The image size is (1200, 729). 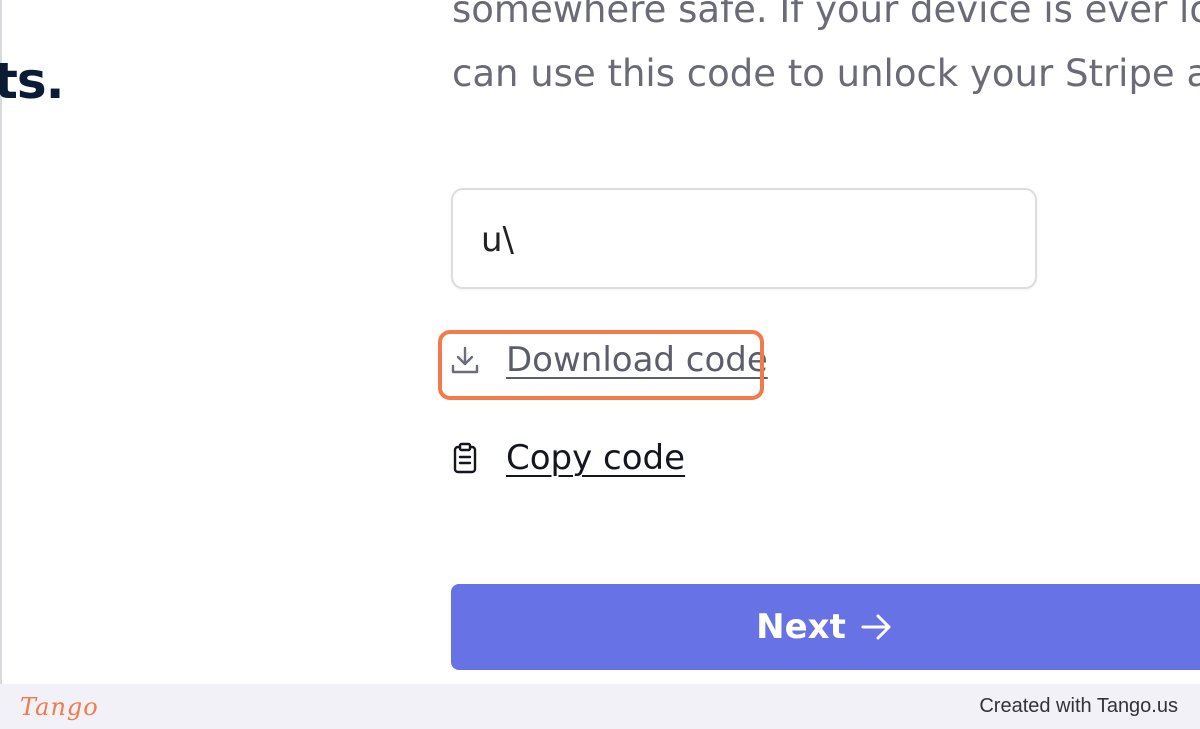 I want to click on backup-code-input, so click(x=746, y=240).